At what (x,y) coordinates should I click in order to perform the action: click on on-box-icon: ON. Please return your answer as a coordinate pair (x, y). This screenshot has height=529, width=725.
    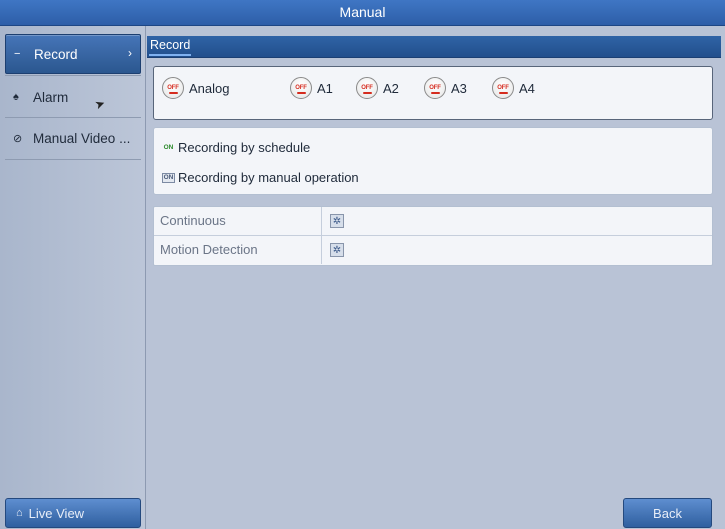
    Looking at the image, I should click on (168, 177).